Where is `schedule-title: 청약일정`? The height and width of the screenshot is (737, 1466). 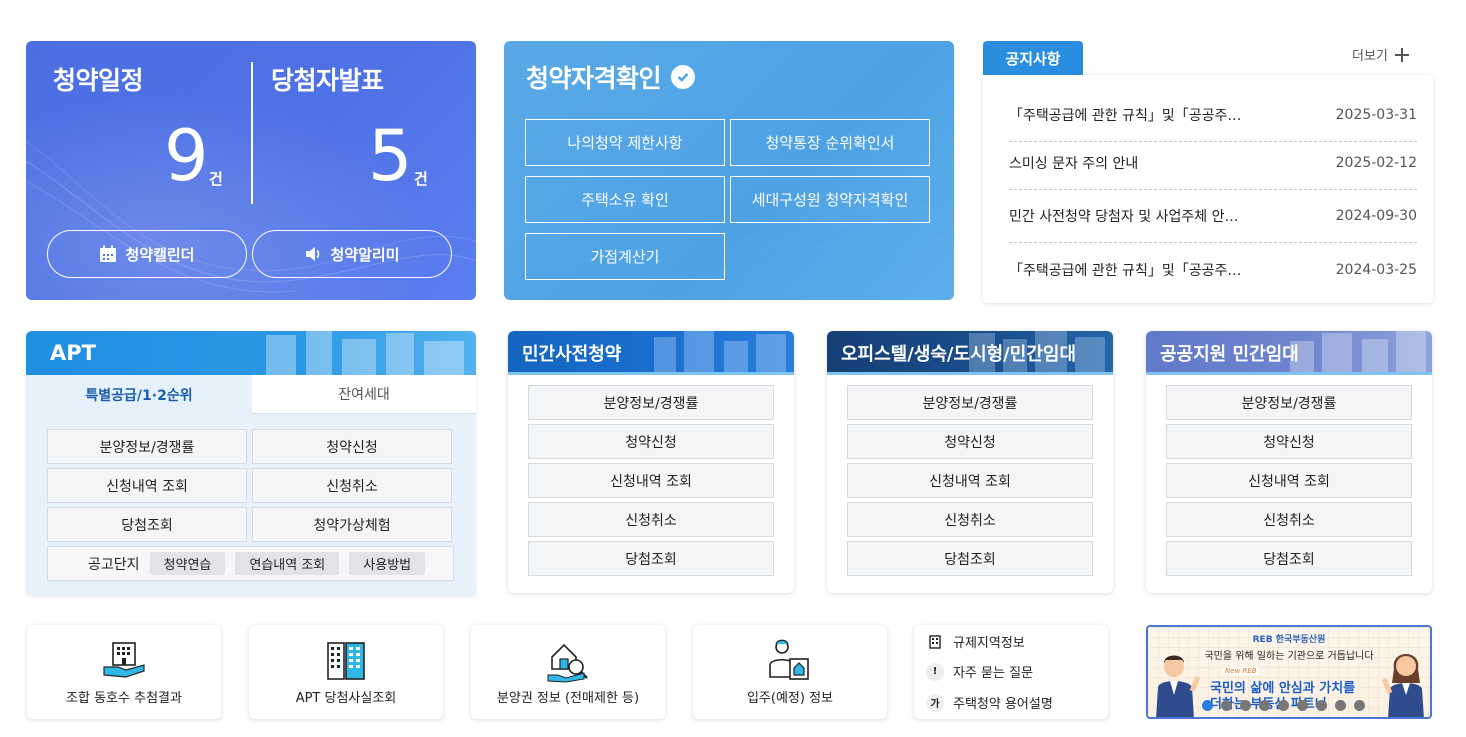 schedule-title: 청약일정 is located at coordinates (98, 80).